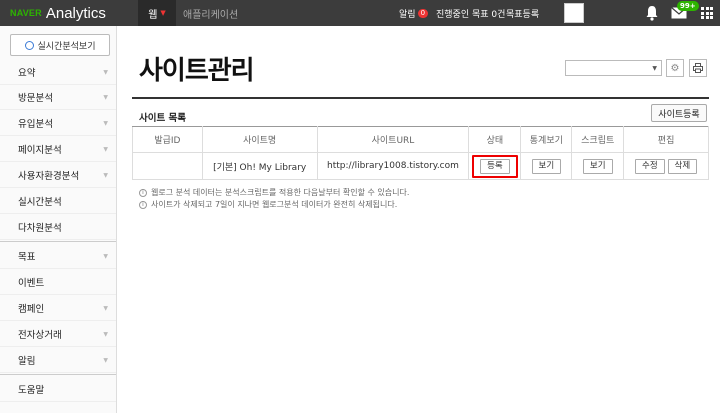 The height and width of the screenshot is (413, 720). What do you see at coordinates (66, 46) in the screenshot?
I see `realtime-button-label: 실시간분석보기` at bounding box center [66, 46].